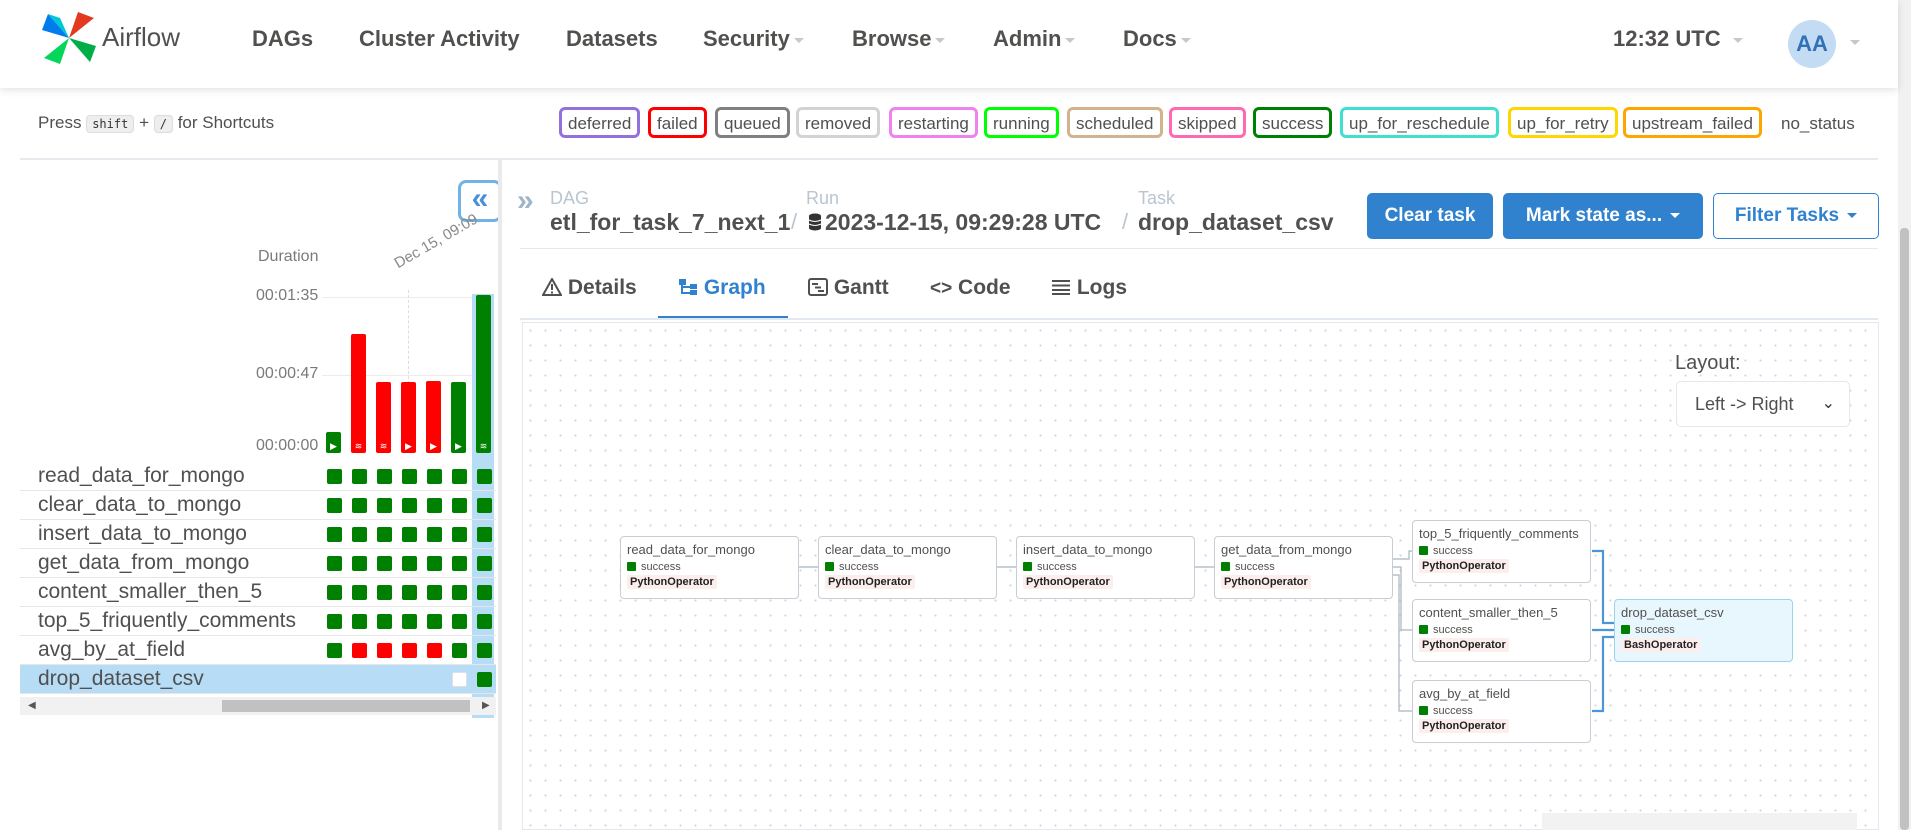 This screenshot has width=1911, height=831. I want to click on run-crumb-value: 2023-12-15, 09:29:28 UTC, so click(954, 222).